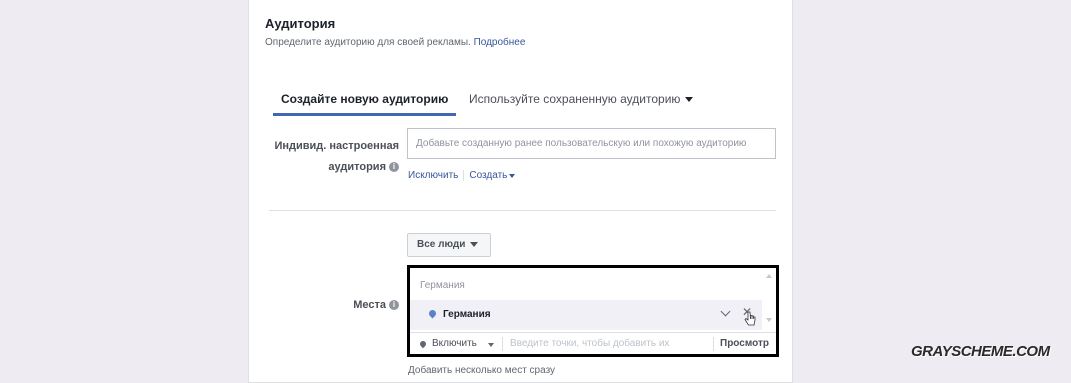 The width and height of the screenshot is (1071, 383). What do you see at coordinates (769, 299) in the screenshot?
I see `location-scrollbar` at bounding box center [769, 299].